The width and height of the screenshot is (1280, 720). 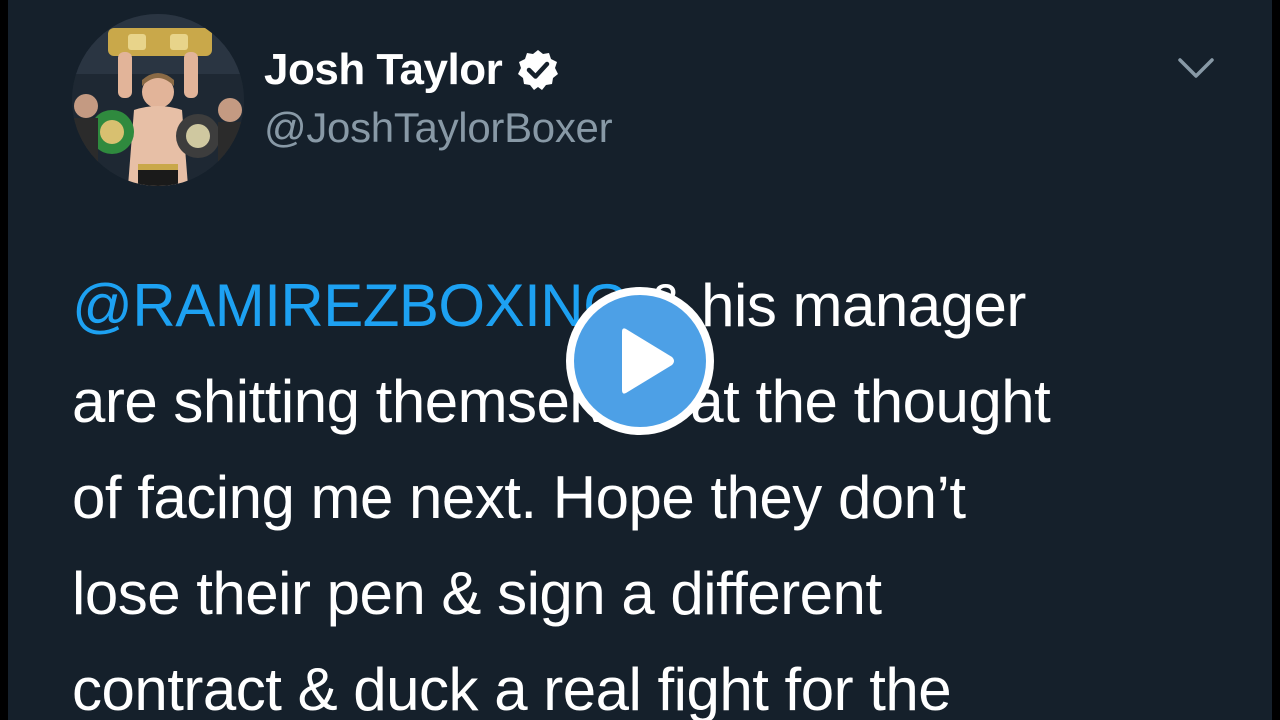 I want to click on tweet-line: lose their pen & sign a different, so click(x=647, y=594).